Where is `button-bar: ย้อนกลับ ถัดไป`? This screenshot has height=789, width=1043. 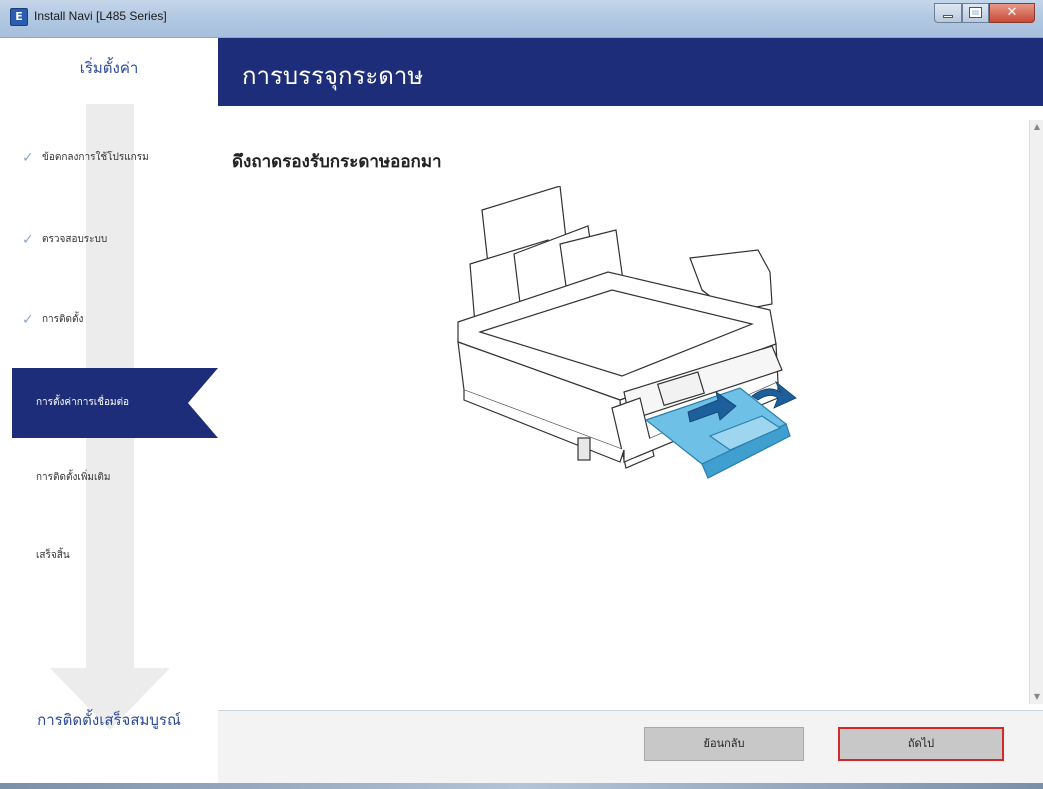
button-bar: ย้อนกลับ ถัดไป is located at coordinates (630, 749).